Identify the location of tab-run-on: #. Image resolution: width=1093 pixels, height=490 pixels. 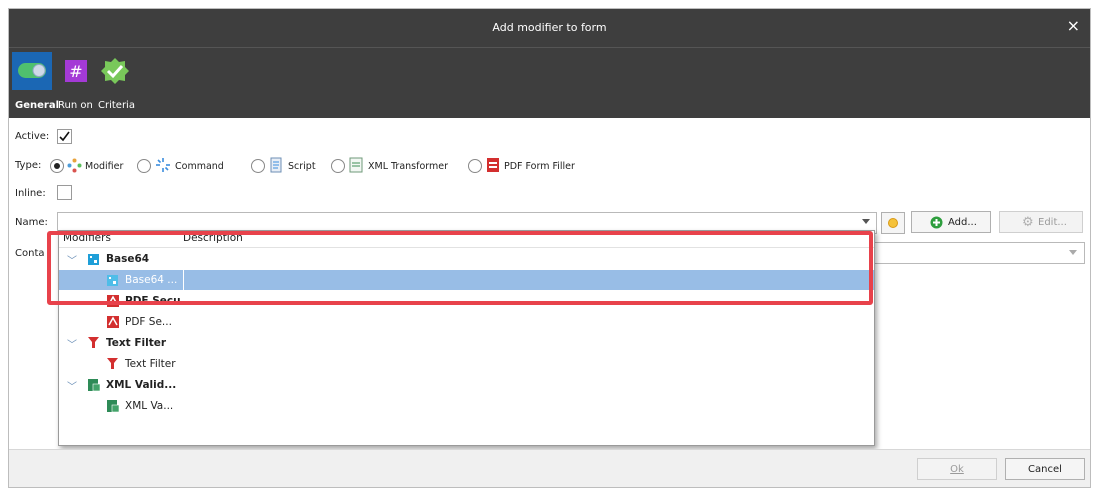
(75, 71).